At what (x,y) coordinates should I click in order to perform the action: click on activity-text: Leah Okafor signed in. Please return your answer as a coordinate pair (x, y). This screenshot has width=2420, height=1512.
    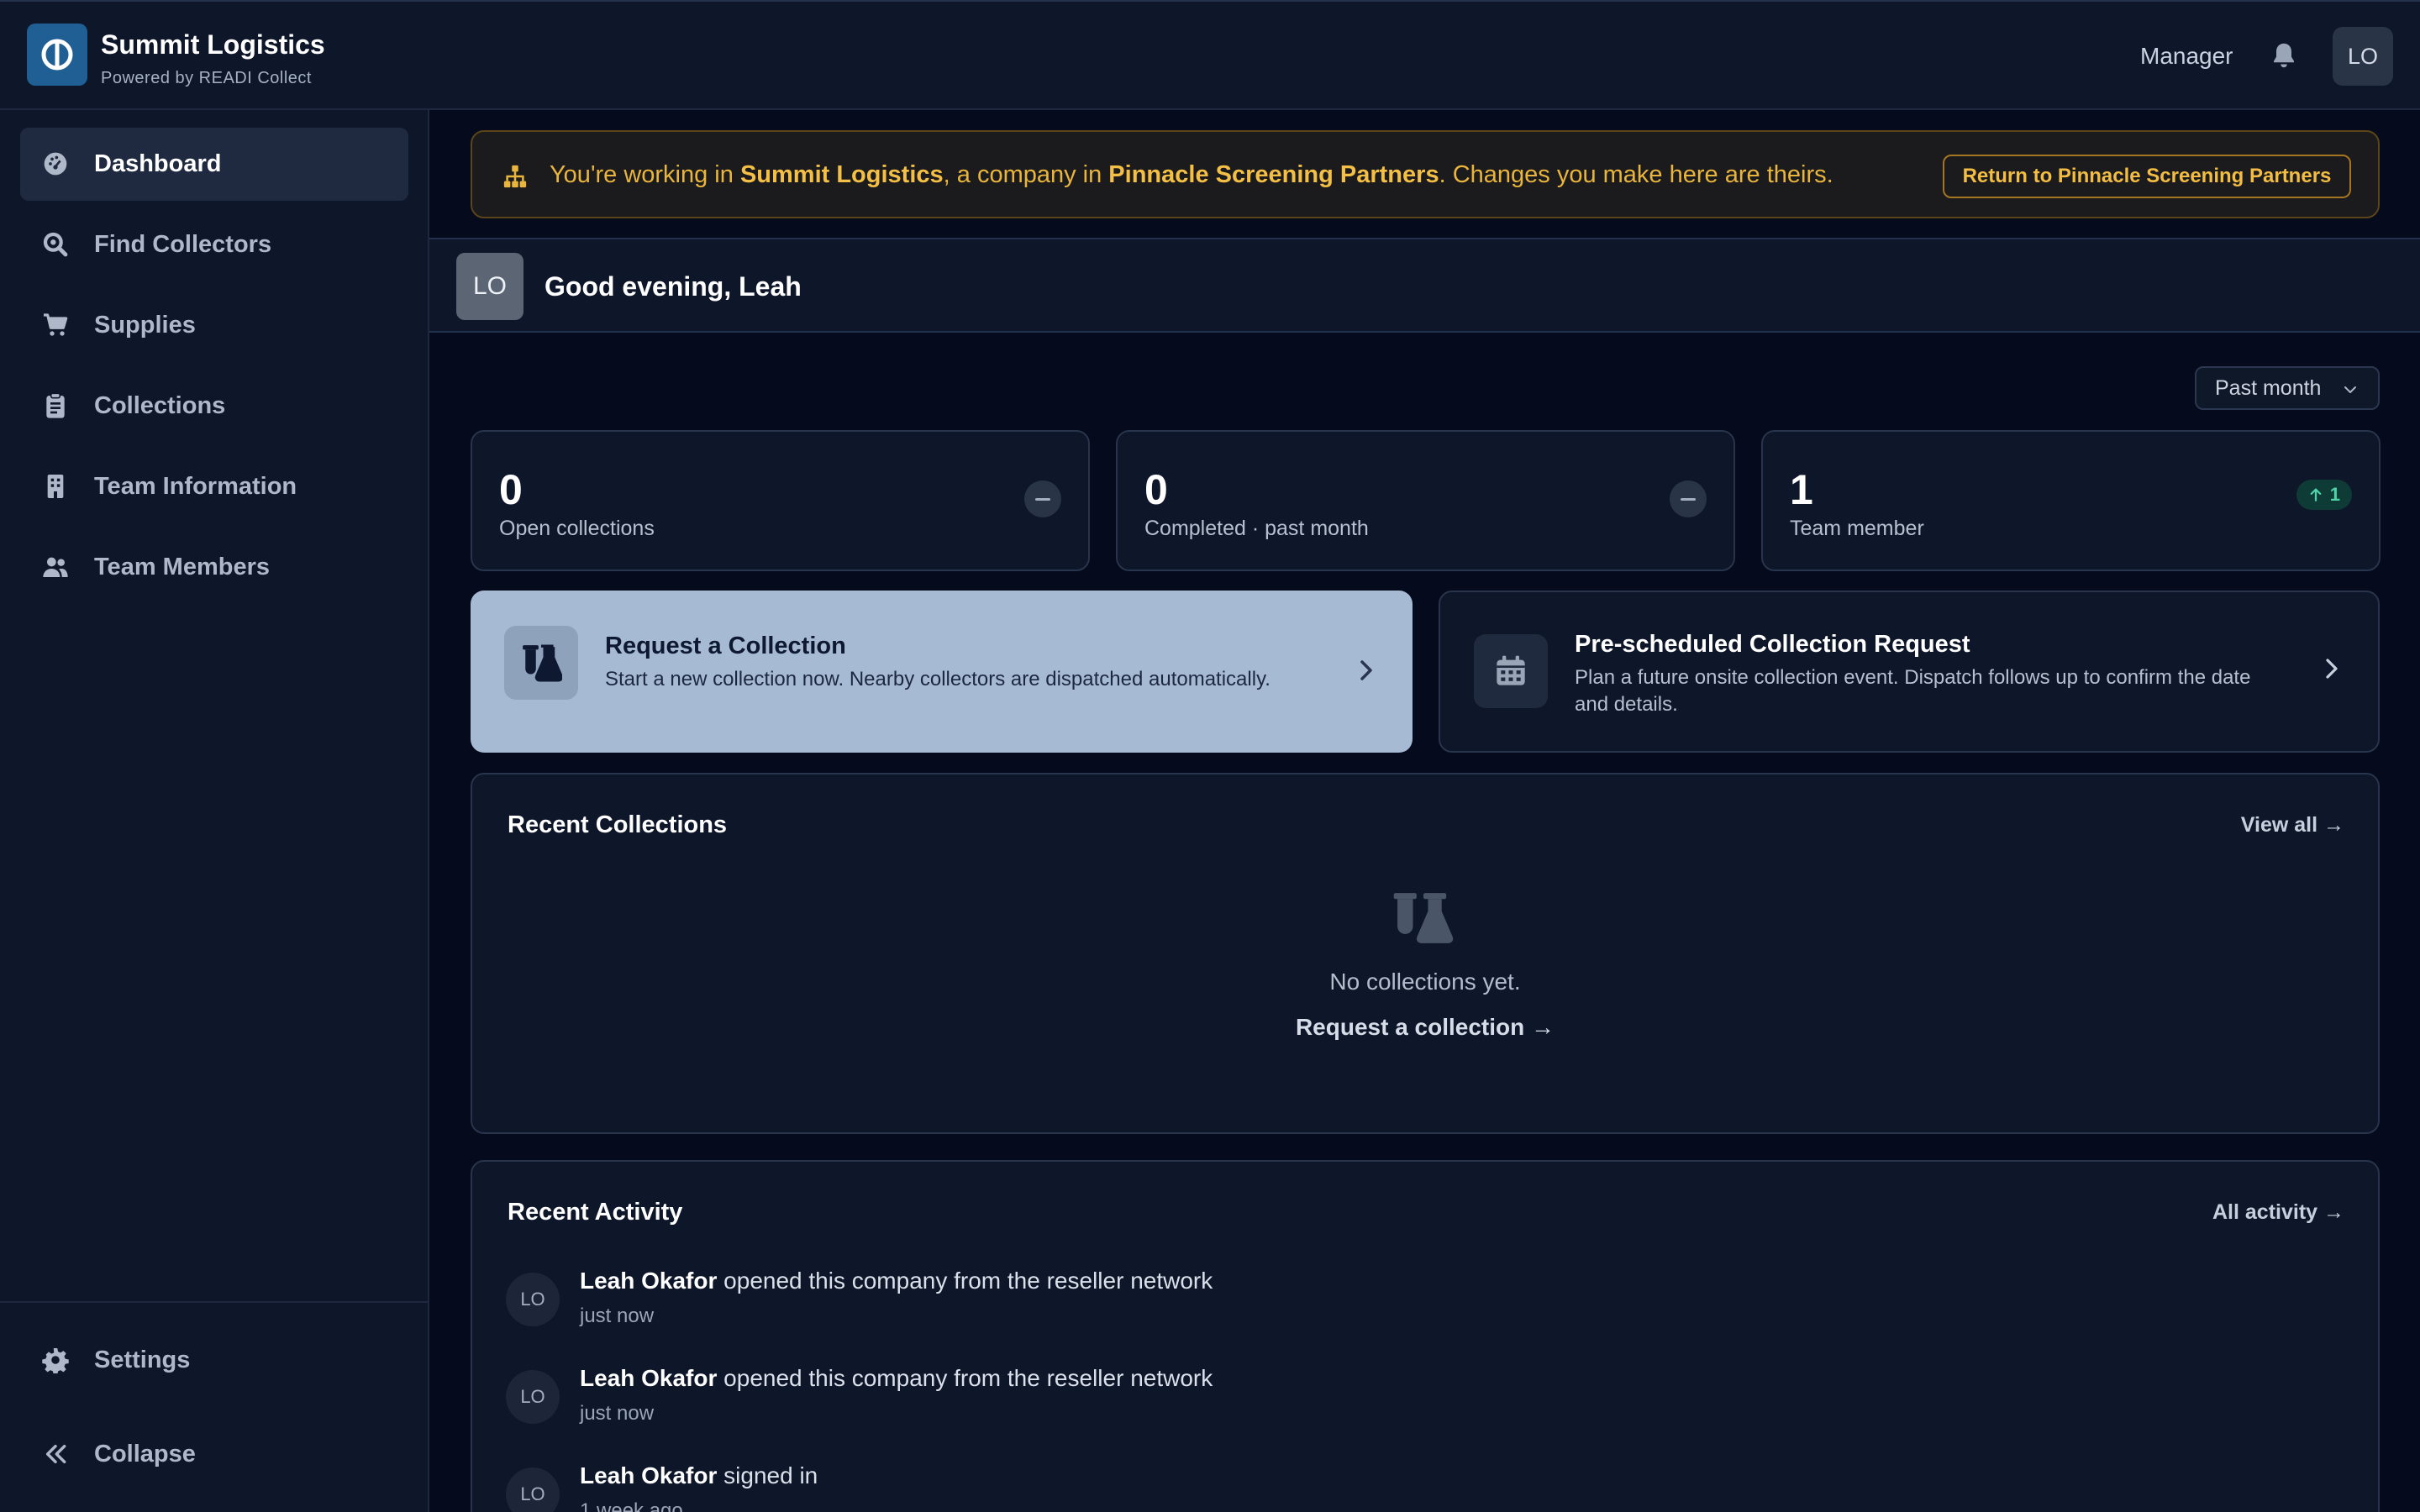
    Looking at the image, I should click on (699, 1475).